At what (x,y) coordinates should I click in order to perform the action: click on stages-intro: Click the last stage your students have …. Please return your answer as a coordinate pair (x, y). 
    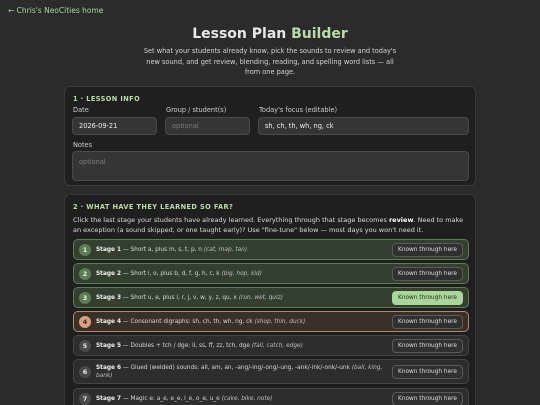
    Looking at the image, I should click on (271, 225).